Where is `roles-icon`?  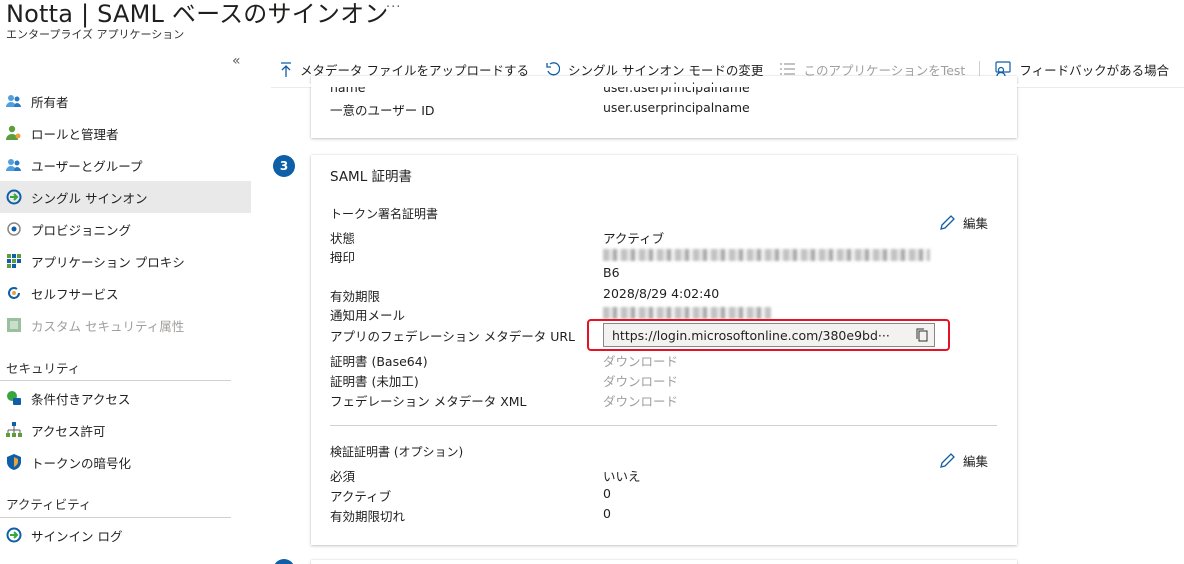
roles-icon is located at coordinates (14, 133).